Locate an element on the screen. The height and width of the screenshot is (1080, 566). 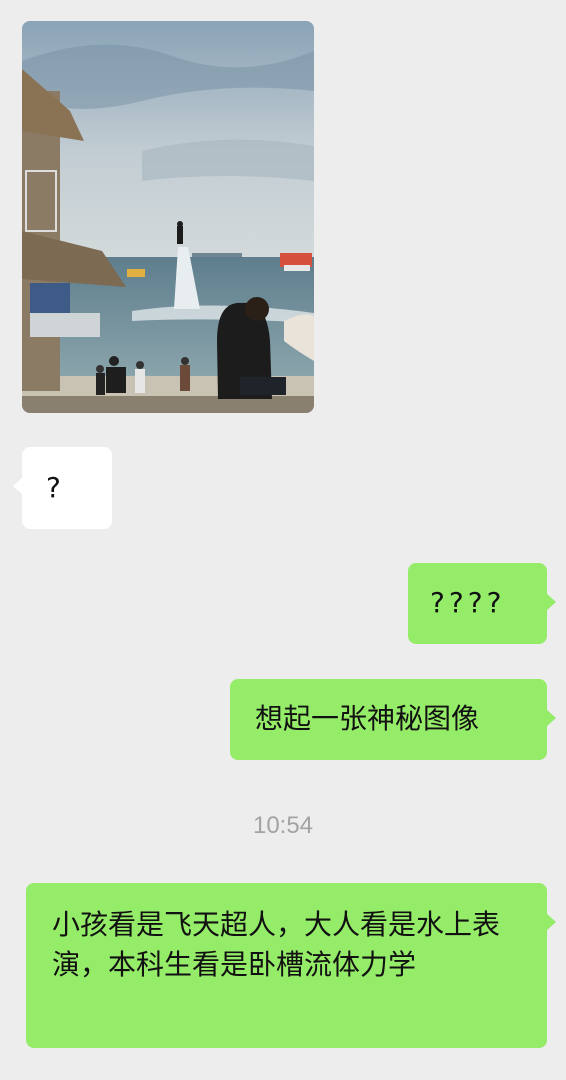
outgoing-message-bubble: 小孩看是飞天超人，大人看是水上表演，本科生看是卧槽流体力学 is located at coordinates (291, 965).